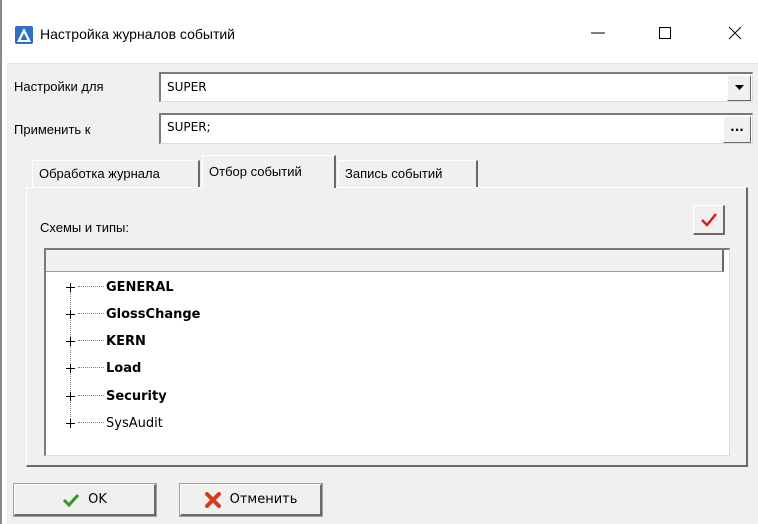 This screenshot has height=524, width=758. I want to click on maximize-button, so click(665, 33).